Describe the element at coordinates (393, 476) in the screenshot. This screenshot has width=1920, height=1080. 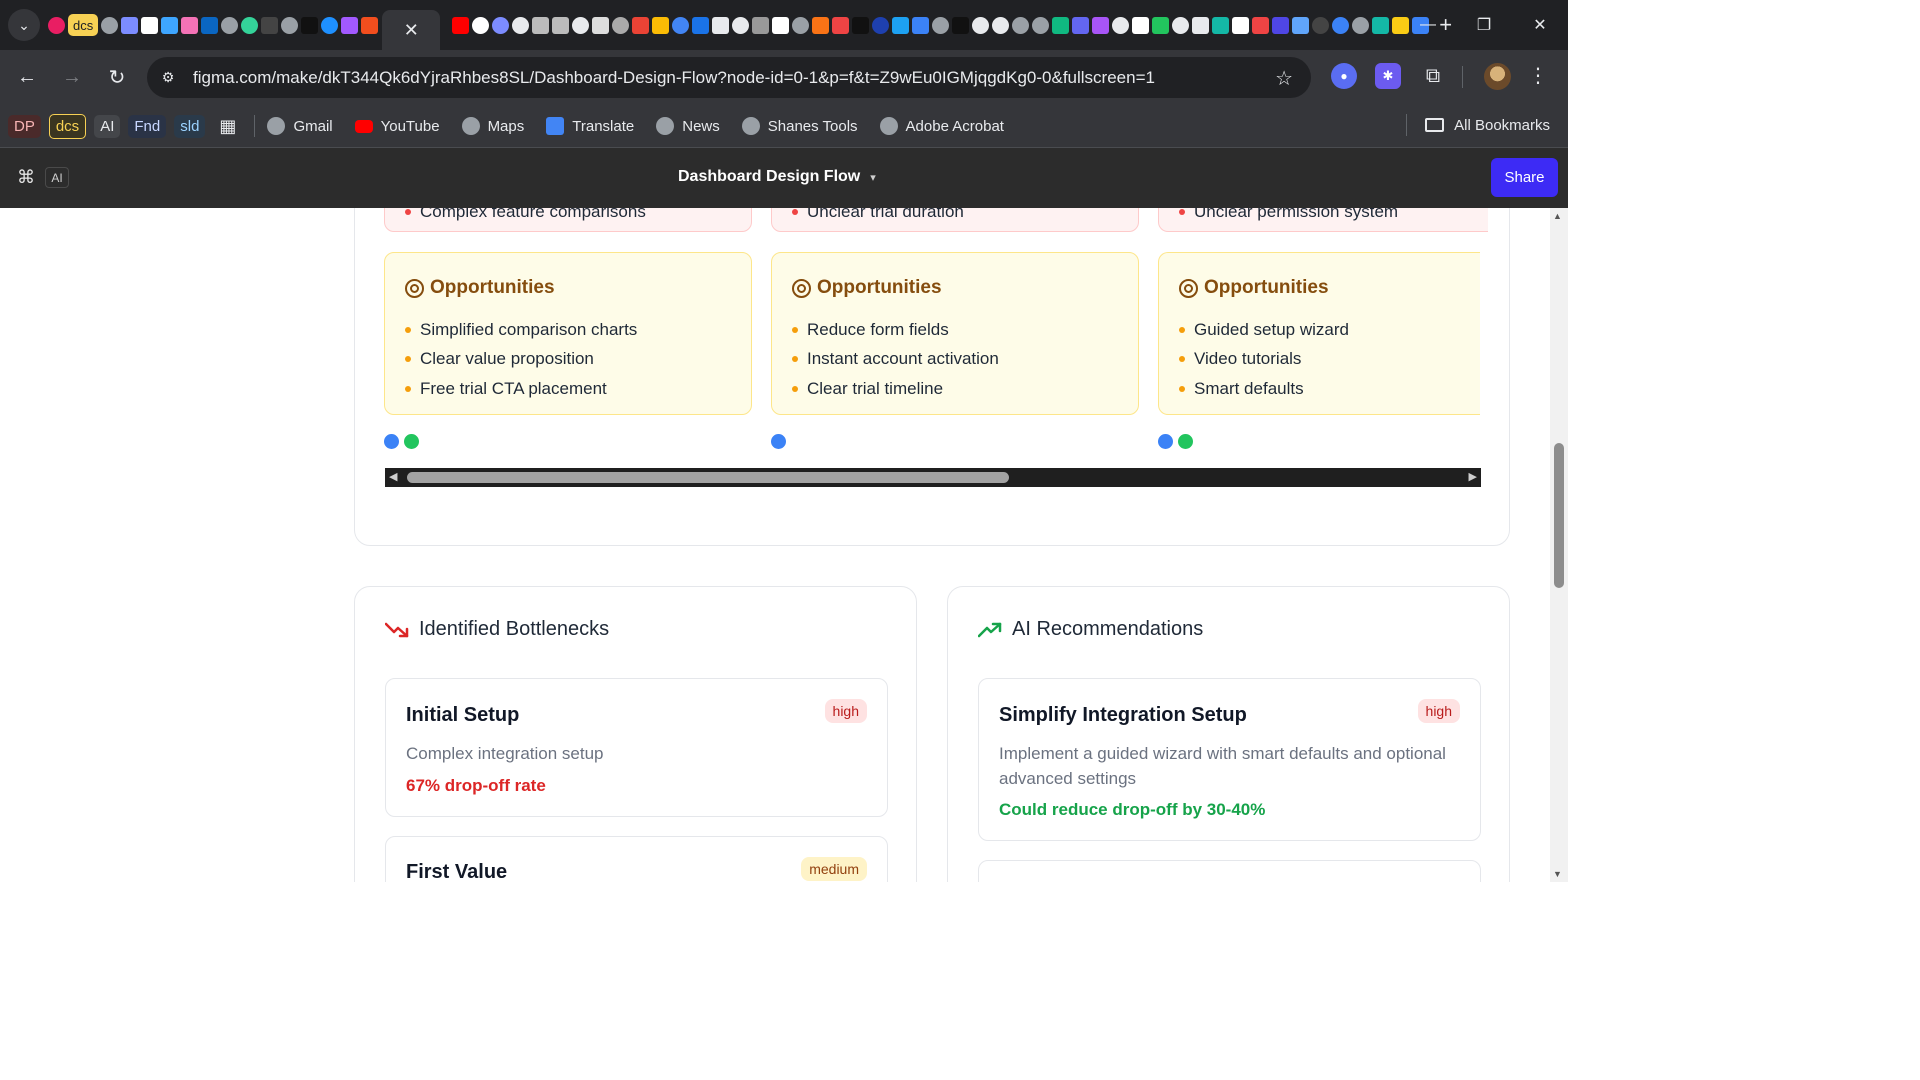
I see `scroll-left-icon: ◀` at that location.